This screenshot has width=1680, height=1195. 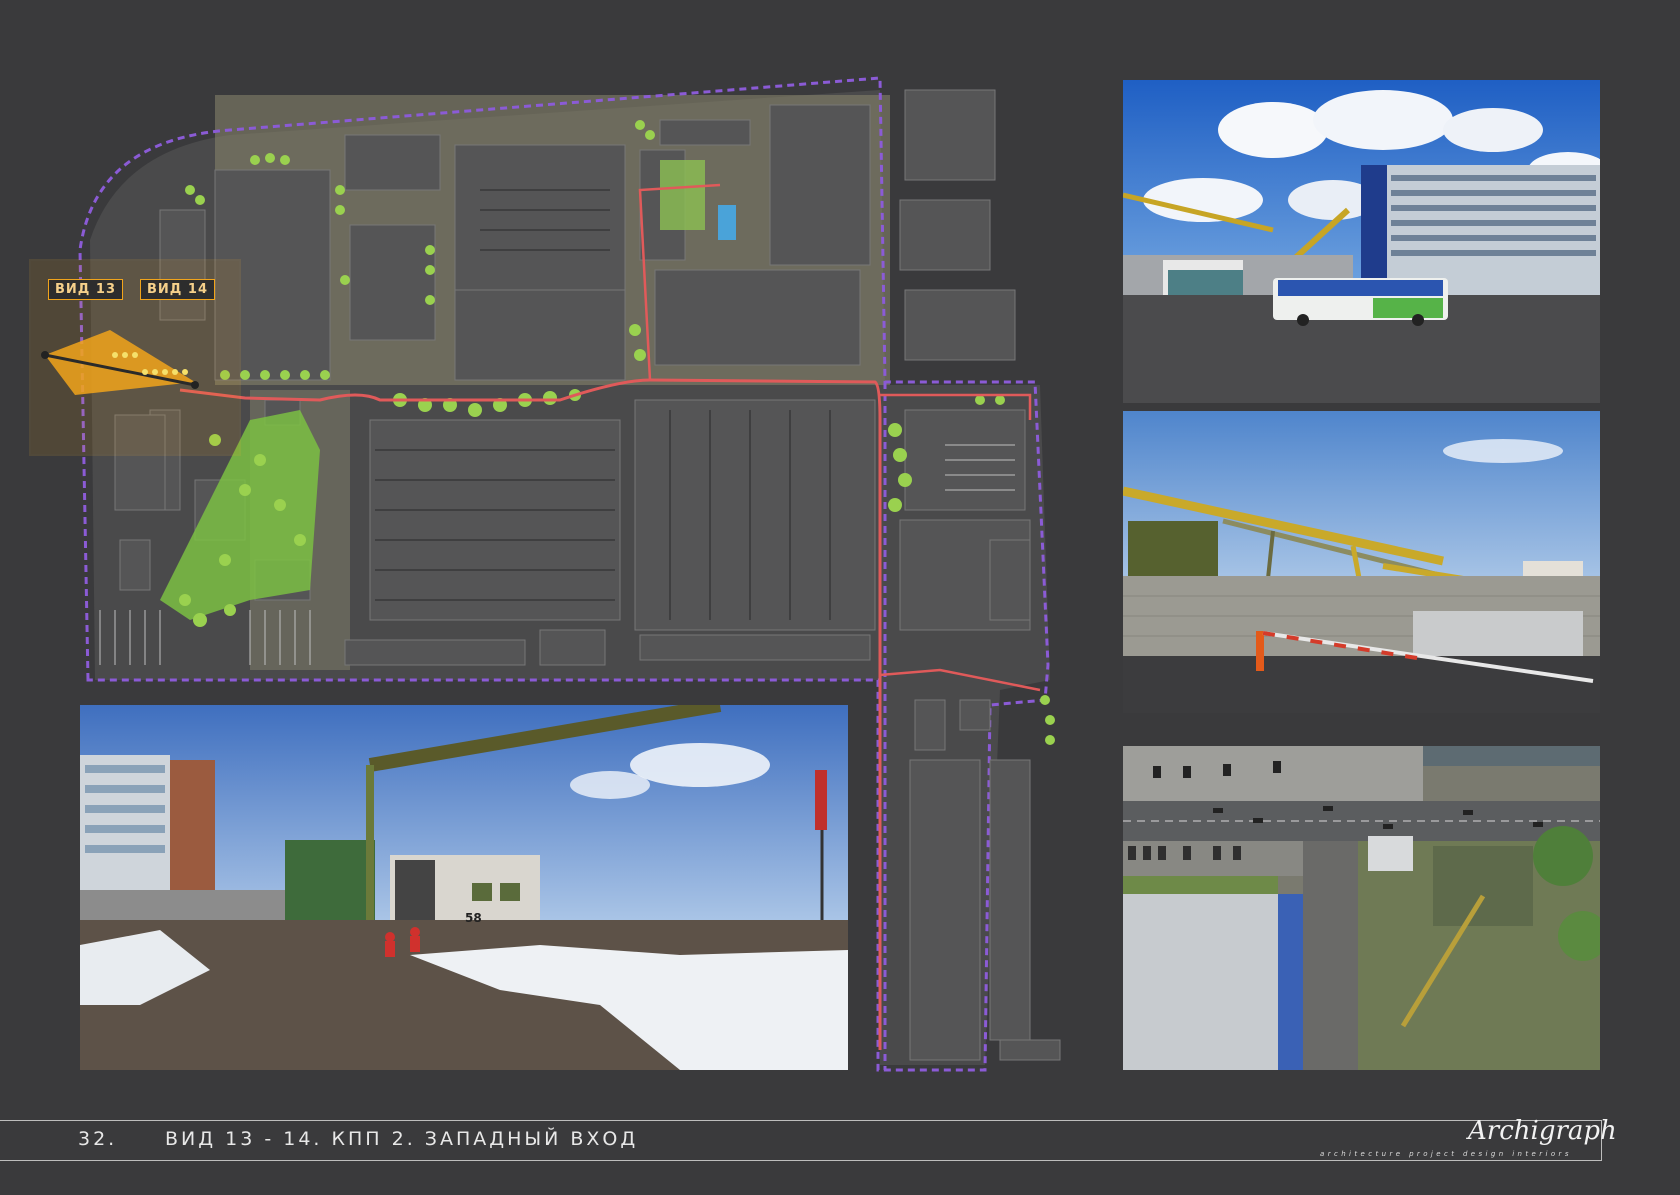 I want to click on footer-top-rule, so click(x=801, y=1120).